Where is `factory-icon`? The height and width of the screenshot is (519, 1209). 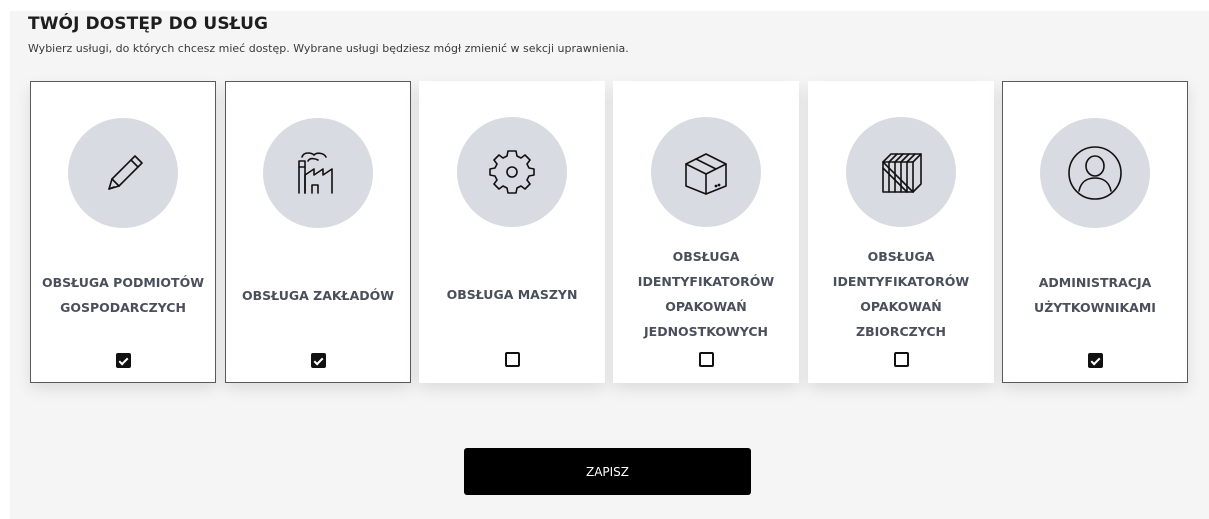 factory-icon is located at coordinates (315, 173).